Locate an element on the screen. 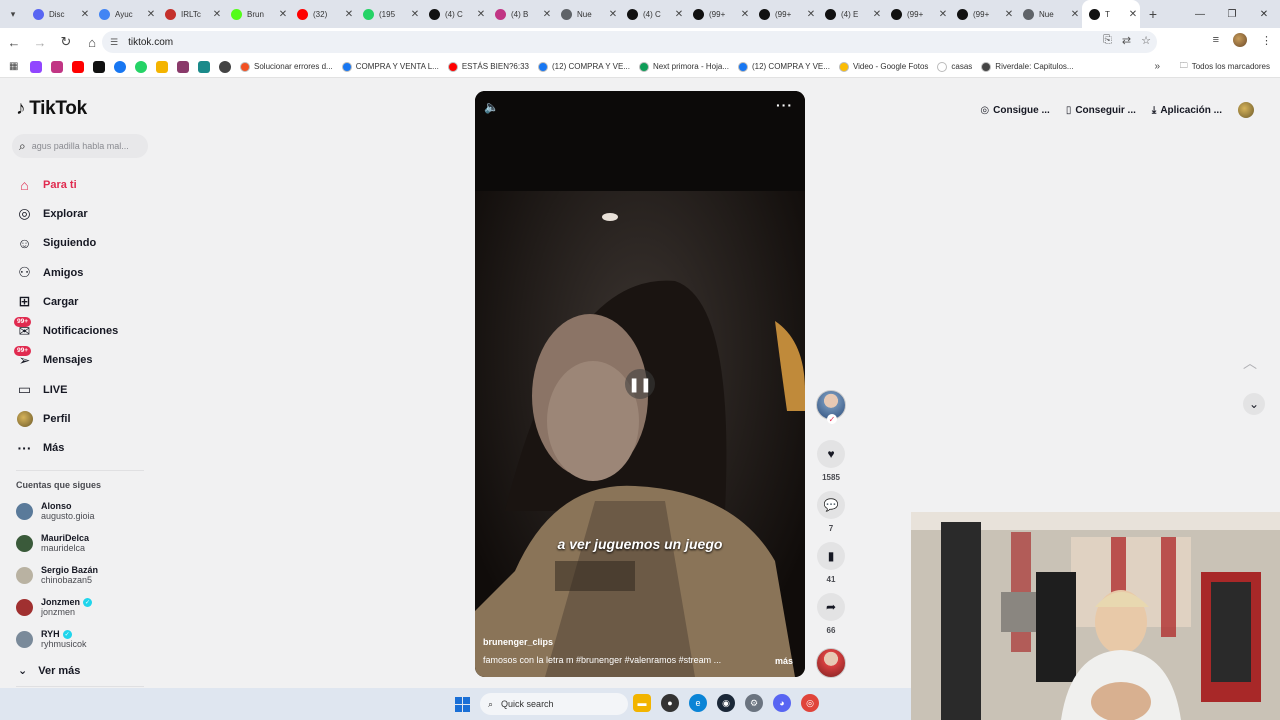  browser-menu-icon: ⋮ is located at coordinates (1266, 40).